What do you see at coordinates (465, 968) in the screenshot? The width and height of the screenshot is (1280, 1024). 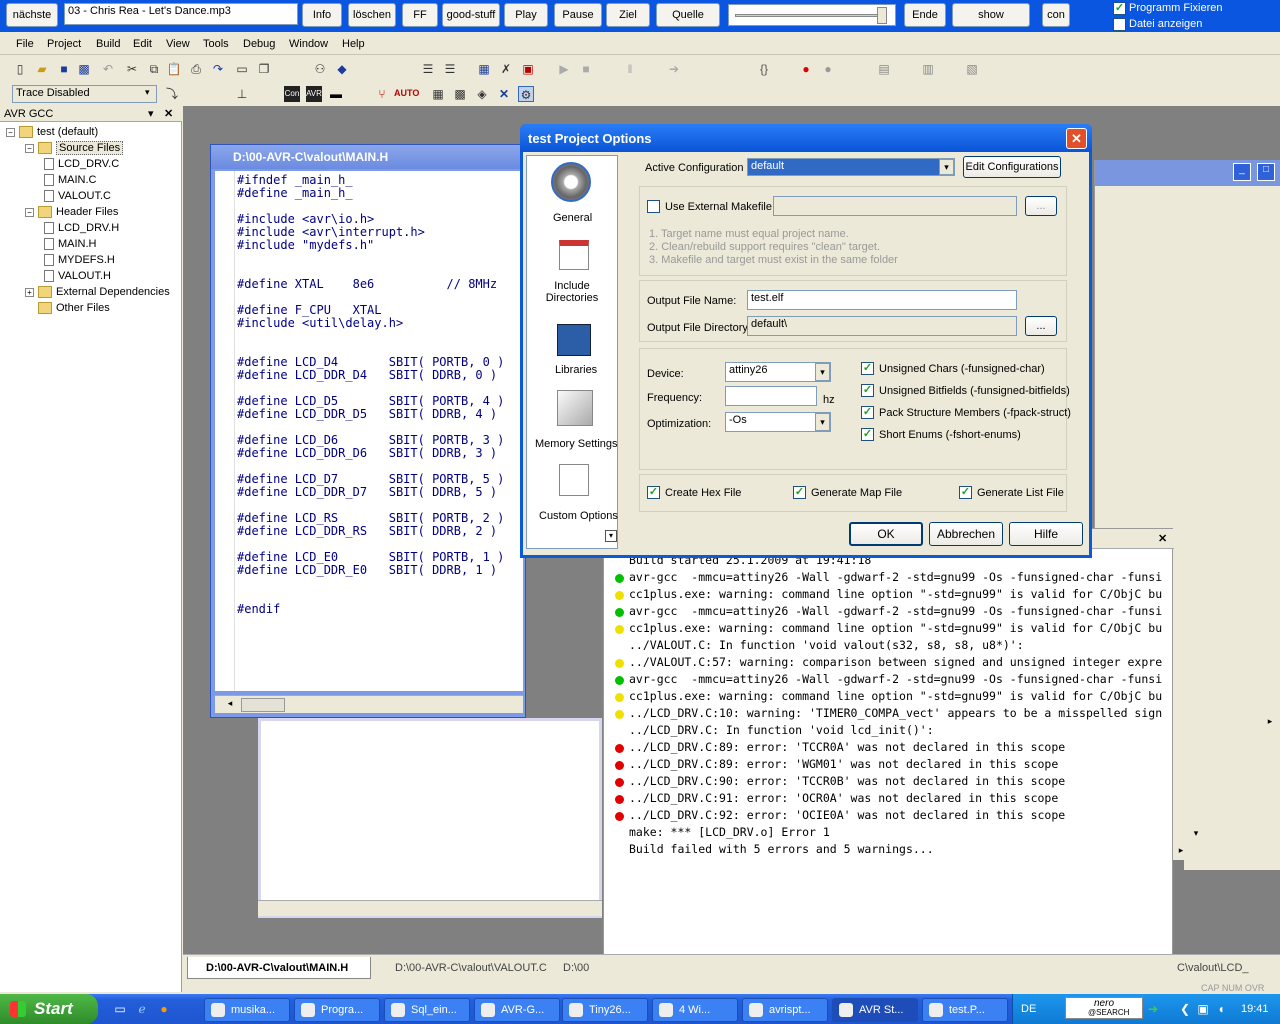 I see `tab-valout-c: D:\00-AVR-C\valout\VALOUT.C` at bounding box center [465, 968].